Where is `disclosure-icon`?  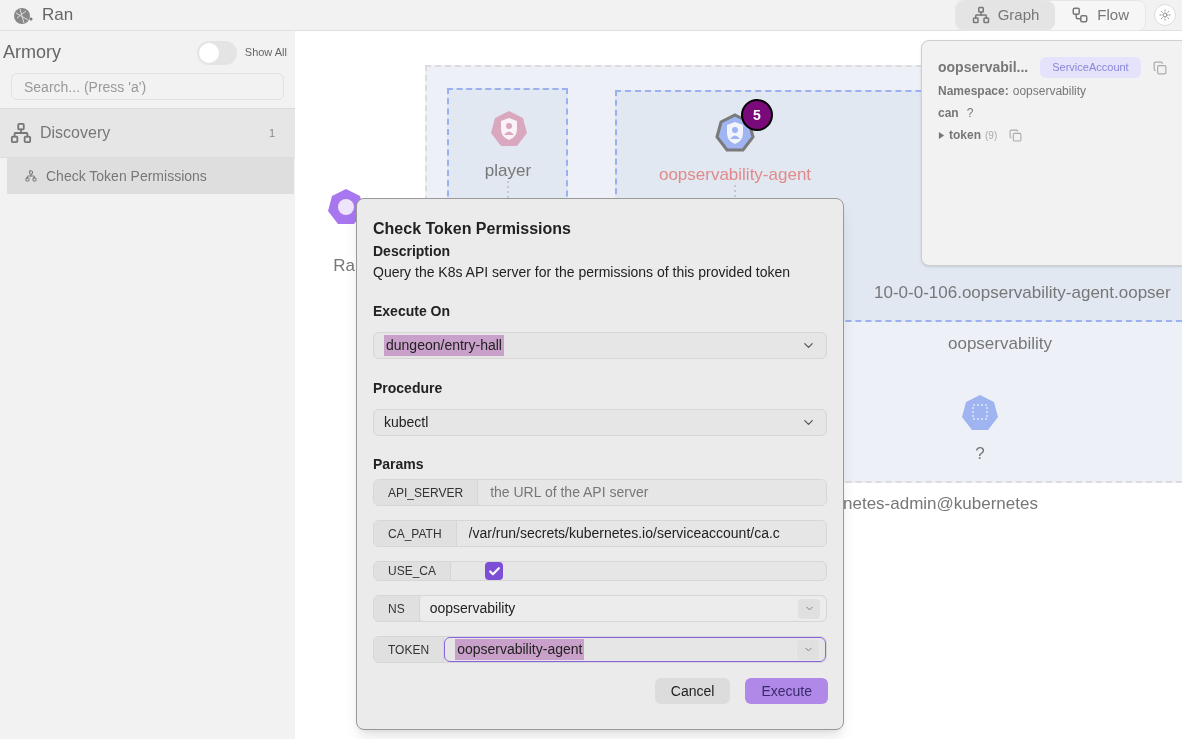
disclosure-icon is located at coordinates (941, 135).